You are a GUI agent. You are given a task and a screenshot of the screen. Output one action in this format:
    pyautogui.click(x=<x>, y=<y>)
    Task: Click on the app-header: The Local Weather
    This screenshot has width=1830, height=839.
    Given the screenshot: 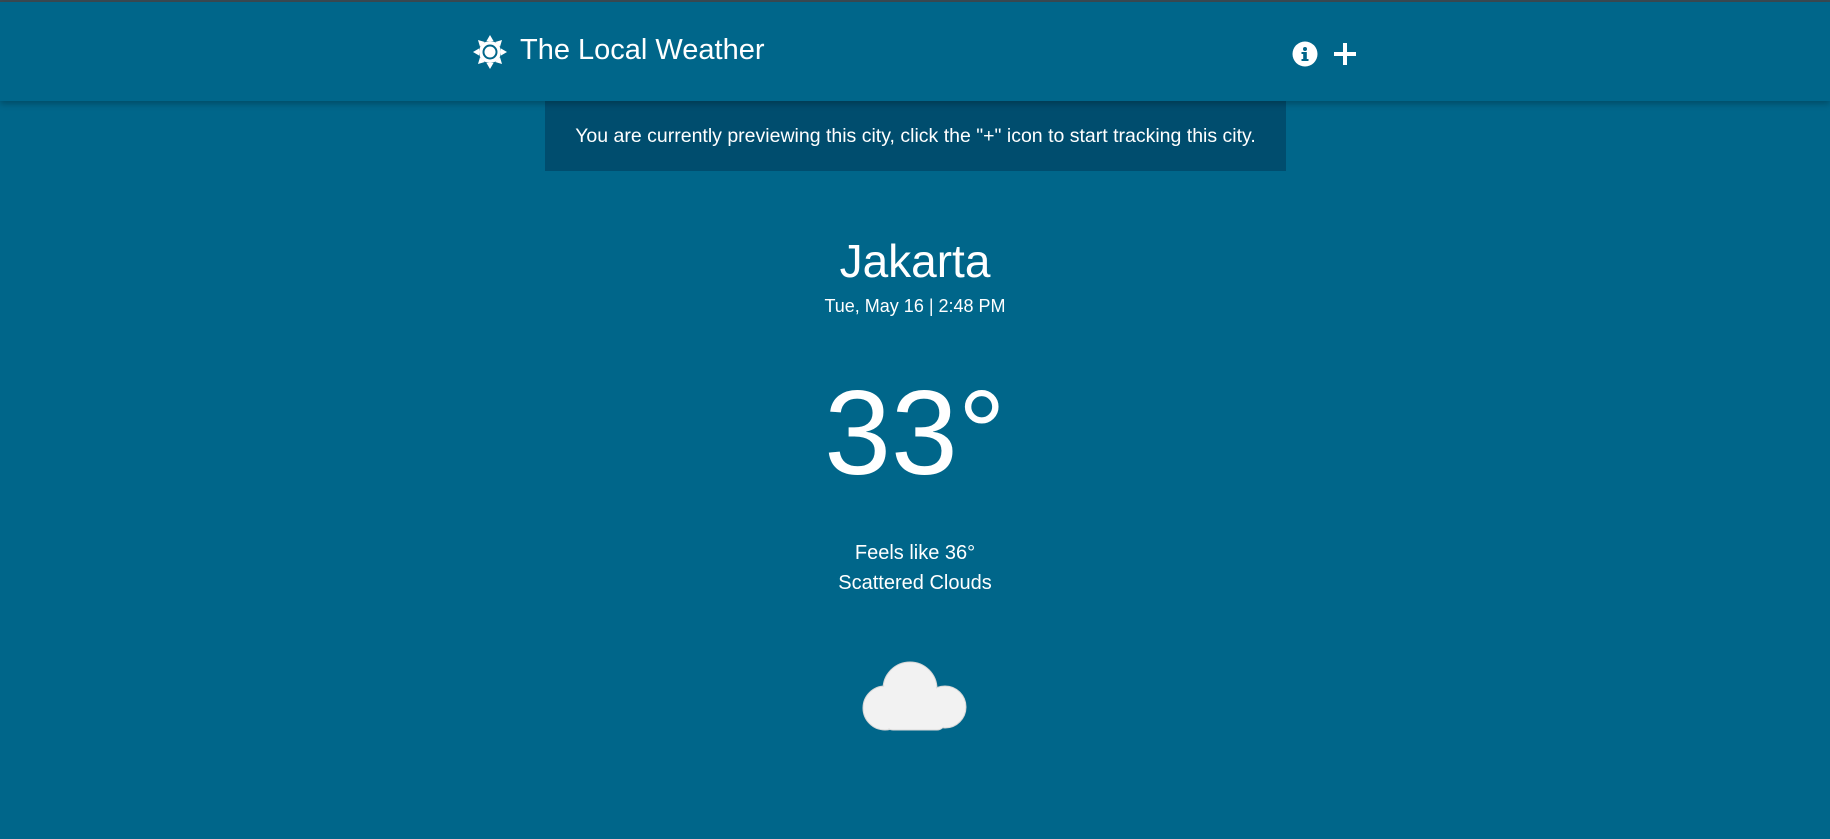 What is the action you would take?
    pyautogui.click(x=915, y=51)
    